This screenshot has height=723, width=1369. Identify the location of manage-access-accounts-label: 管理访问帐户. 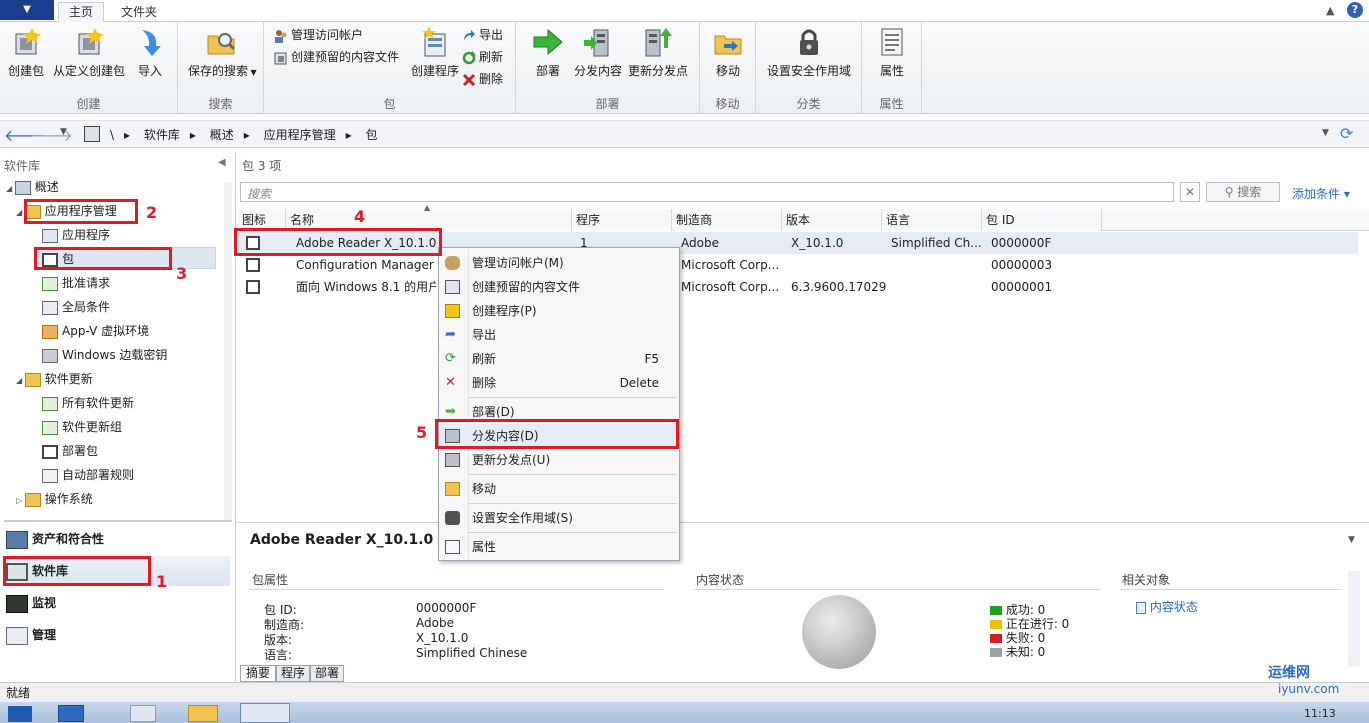
(327, 35).